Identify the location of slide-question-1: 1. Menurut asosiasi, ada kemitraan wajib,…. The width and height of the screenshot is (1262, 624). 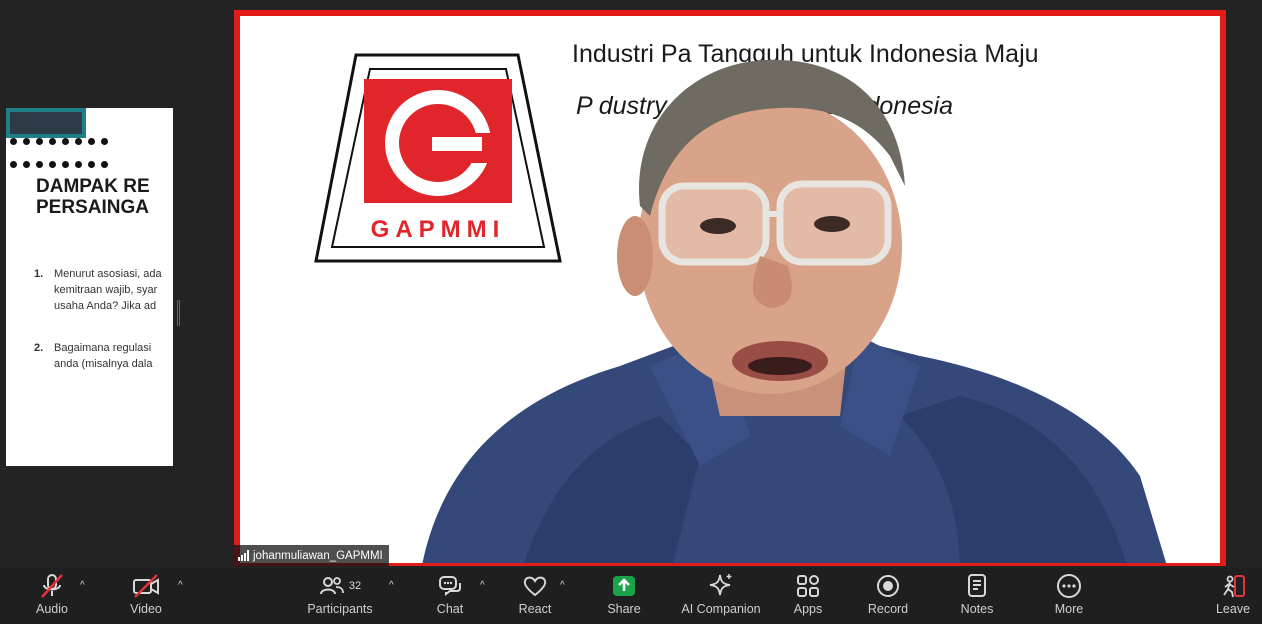
(98, 290).